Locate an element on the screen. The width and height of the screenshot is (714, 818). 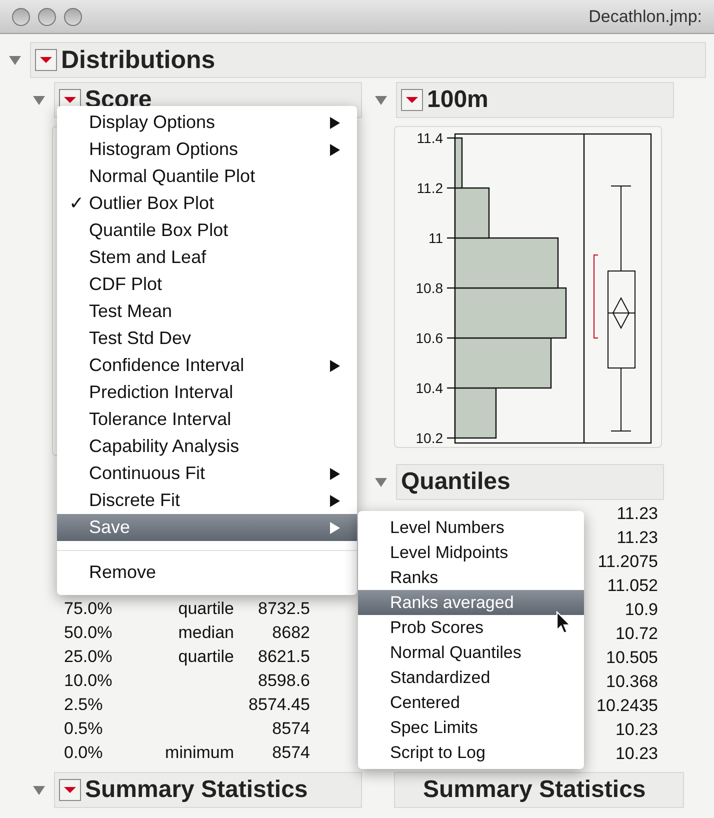
menu-item: Normal Quantile Plot is located at coordinates (207, 176).